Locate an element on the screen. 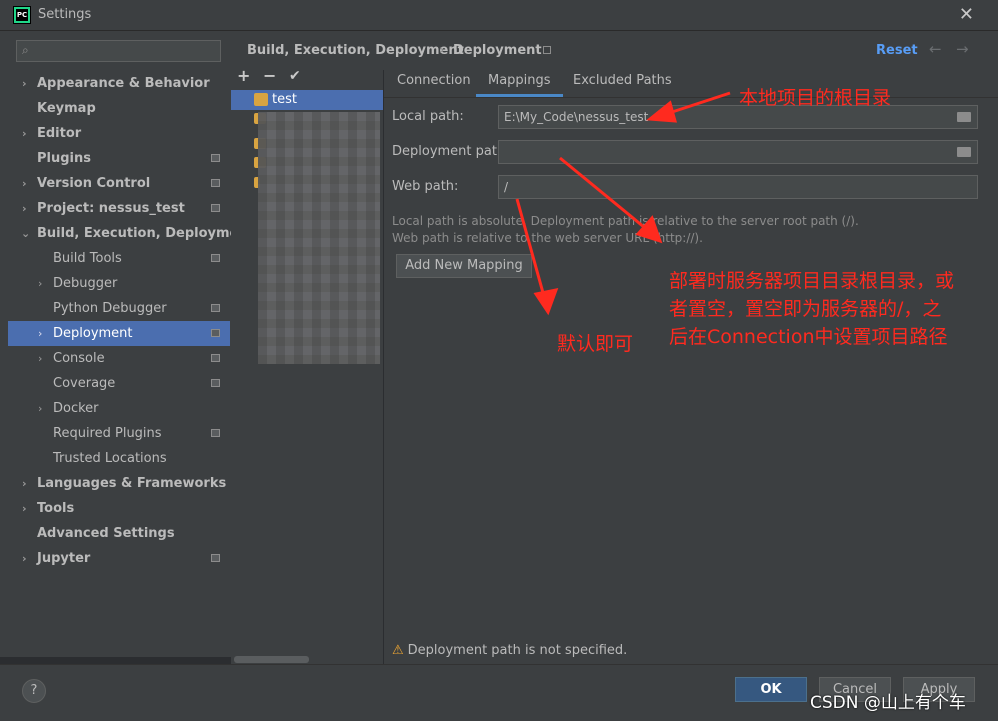  csdn-watermark: CSDN @山上有个车 is located at coordinates (888, 703).